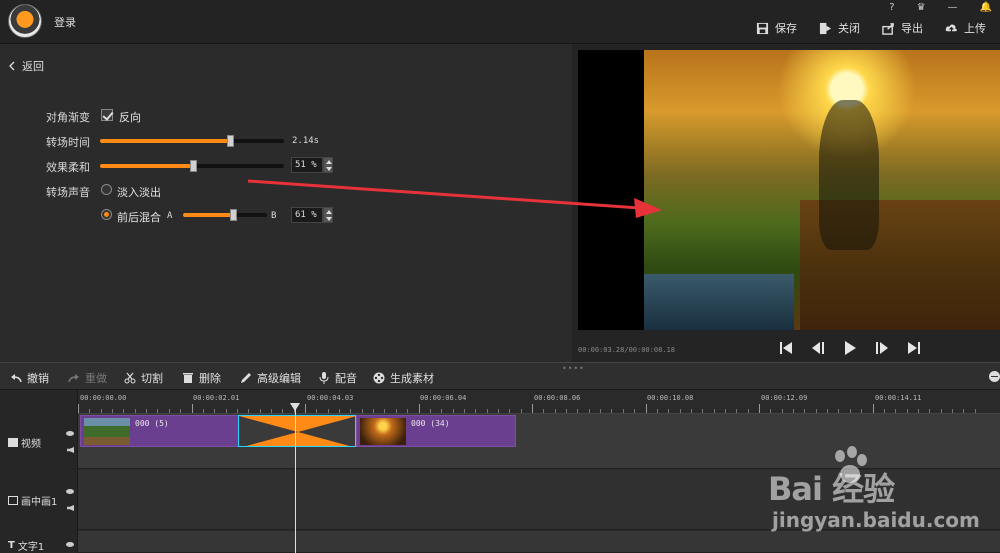  I want to click on softness-slider-handle, so click(193, 166).